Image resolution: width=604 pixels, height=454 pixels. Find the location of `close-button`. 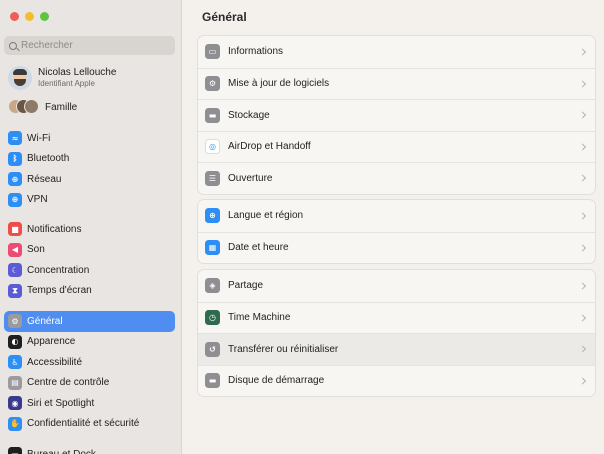

close-button is located at coordinates (14, 16).